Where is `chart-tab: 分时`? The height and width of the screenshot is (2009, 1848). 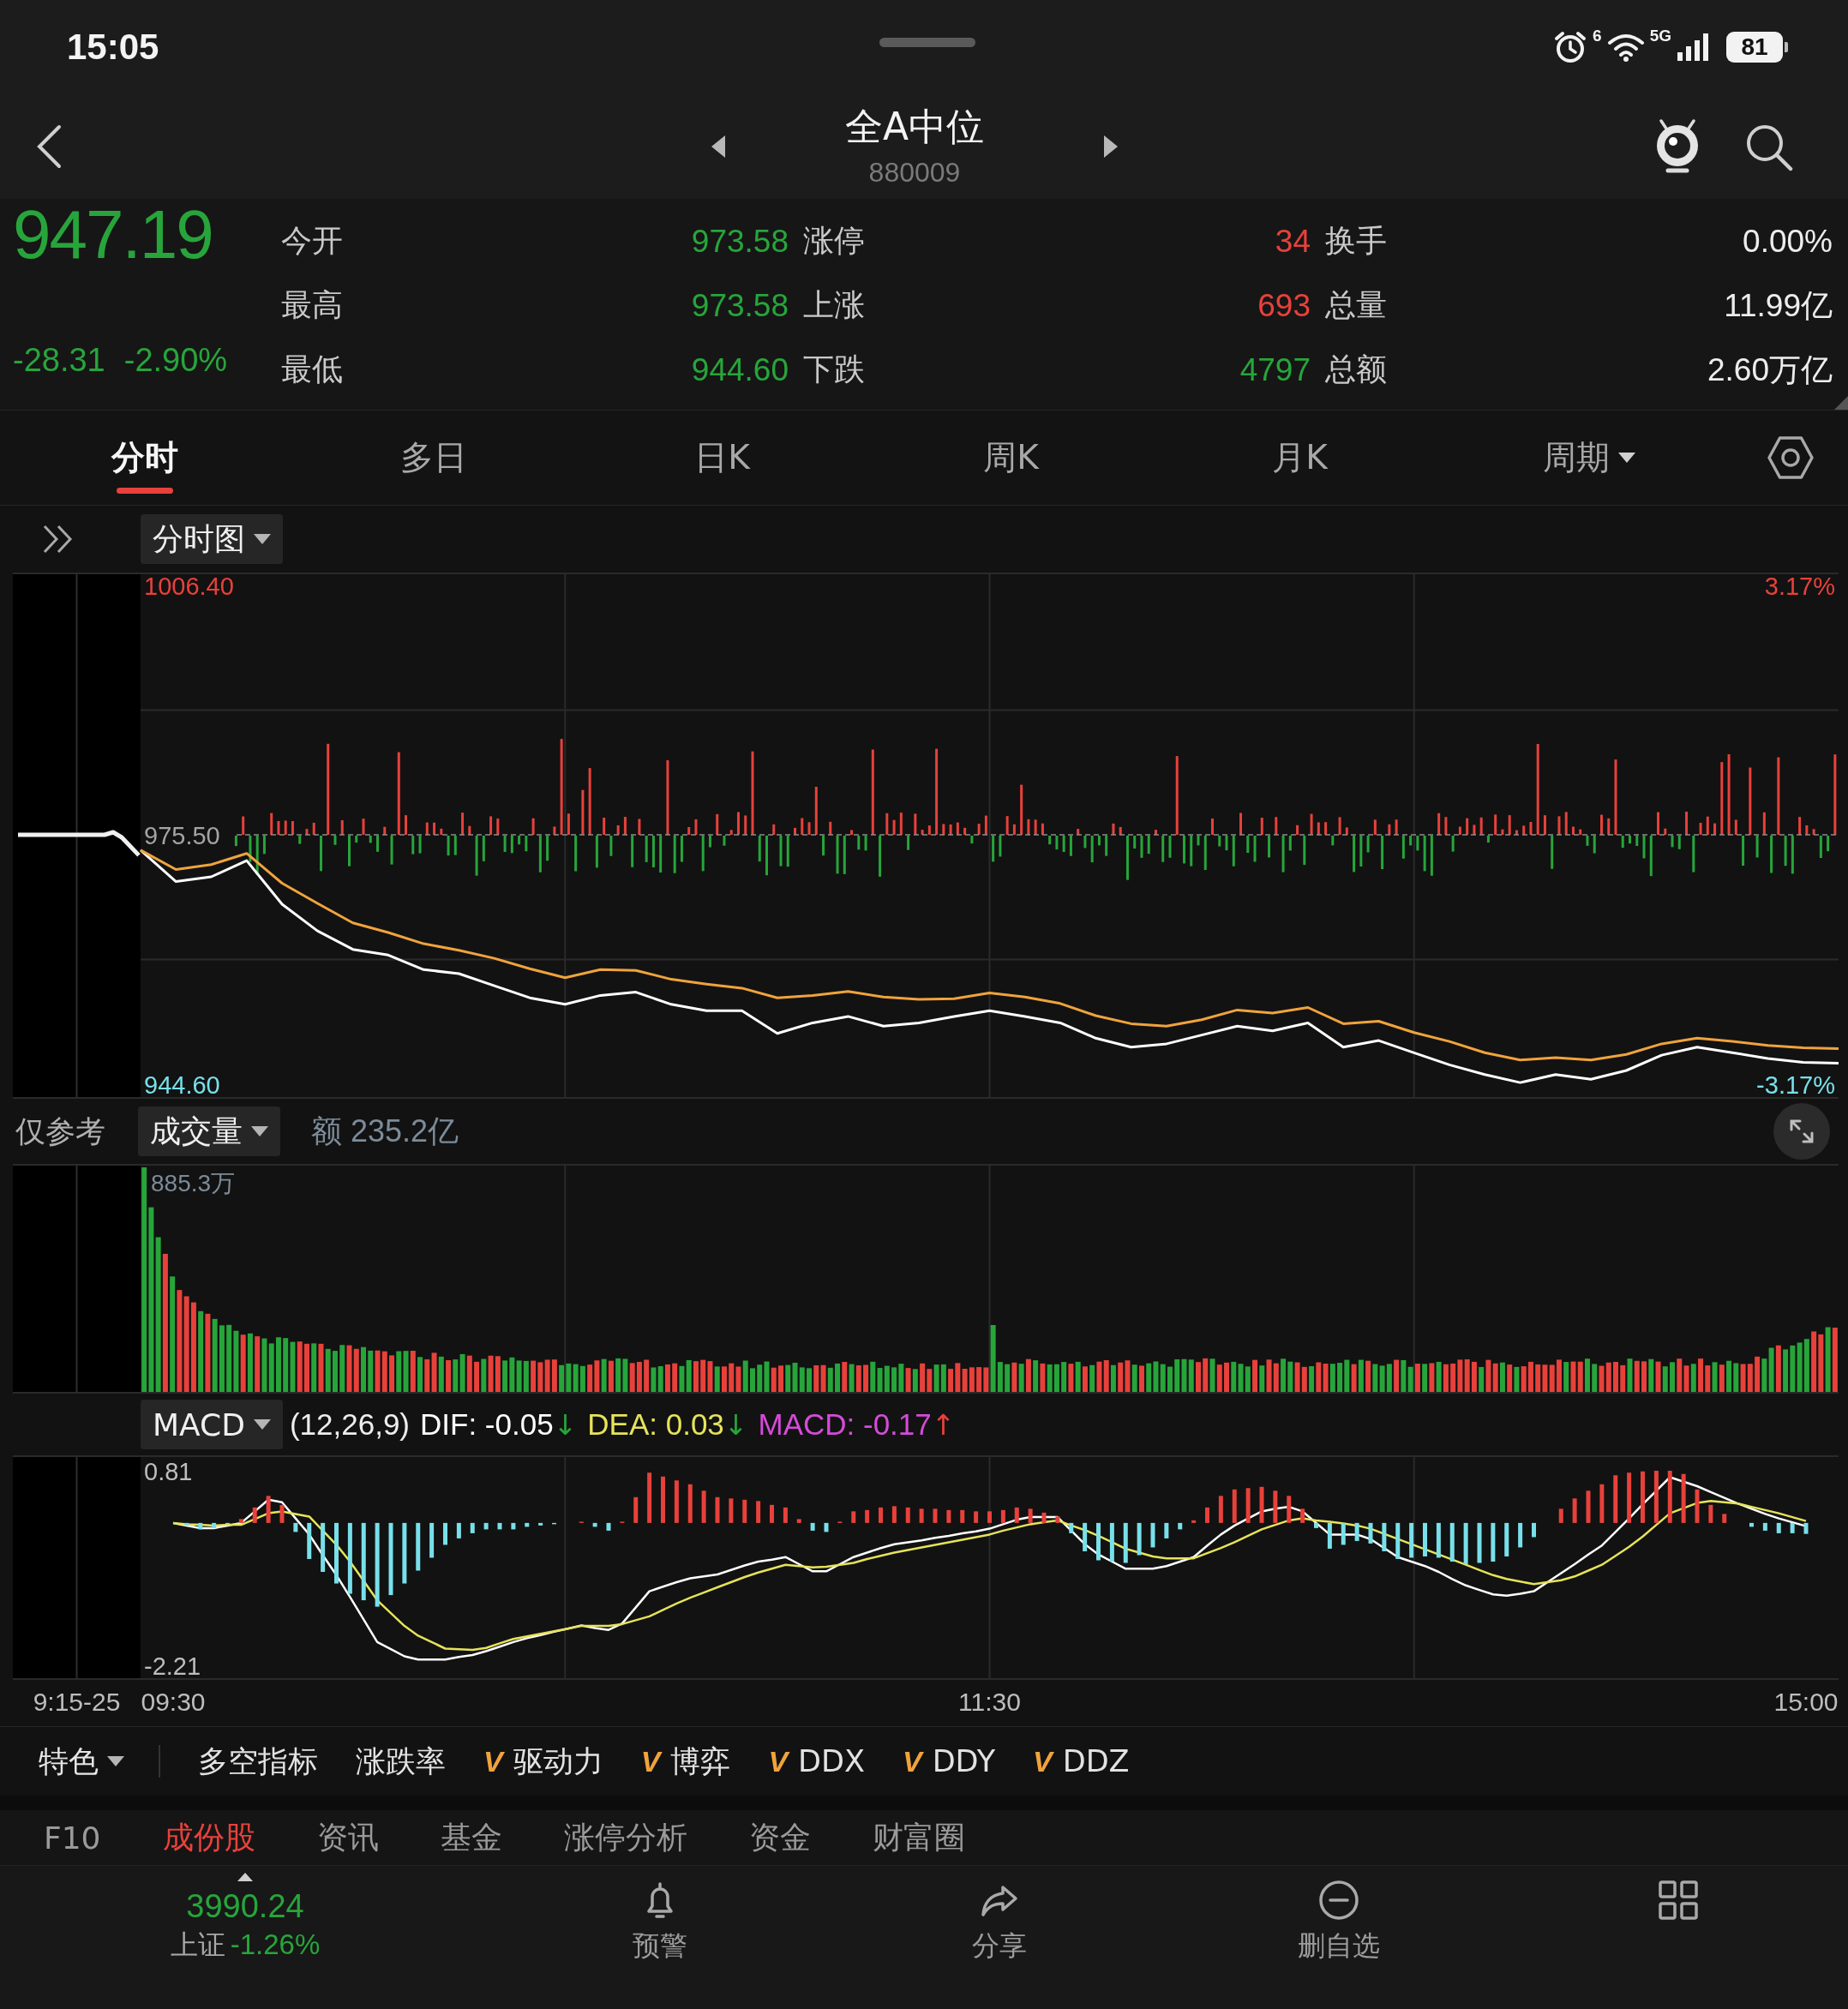 chart-tab: 分时 is located at coordinates (144, 458).